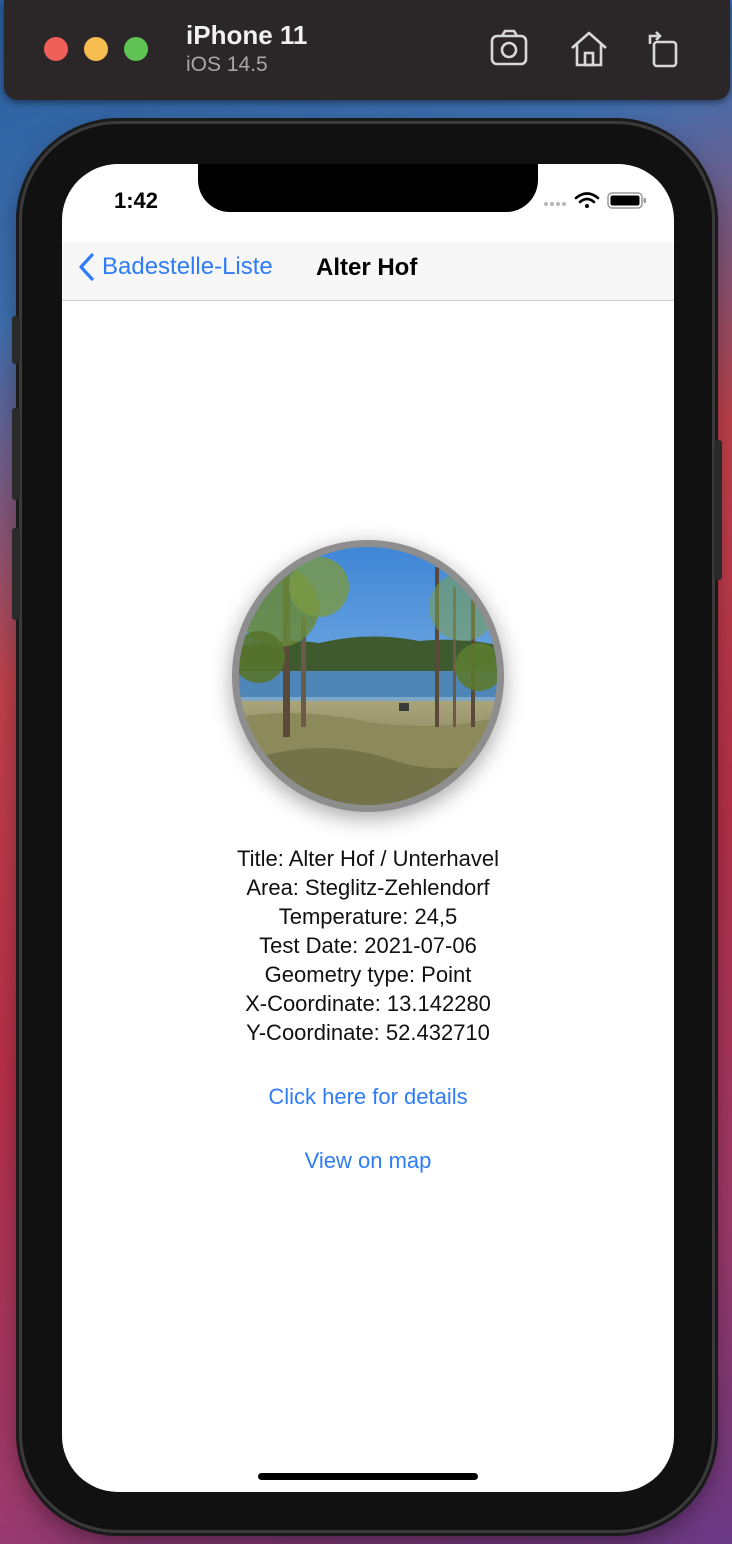  I want to click on os-version: iOS 14.5, so click(227, 64).